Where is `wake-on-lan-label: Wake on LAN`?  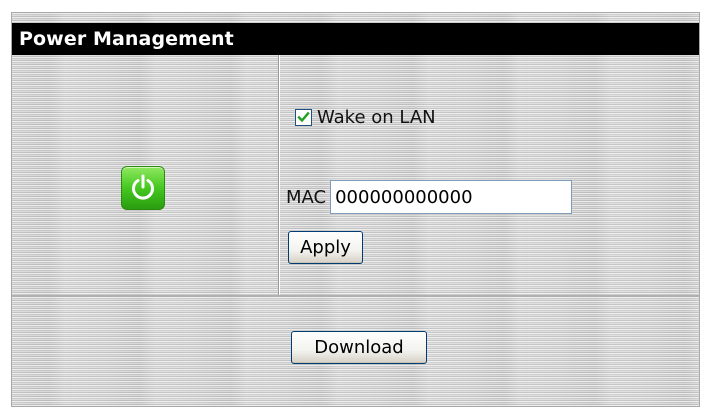
wake-on-lan-label: Wake on LAN is located at coordinates (376, 117).